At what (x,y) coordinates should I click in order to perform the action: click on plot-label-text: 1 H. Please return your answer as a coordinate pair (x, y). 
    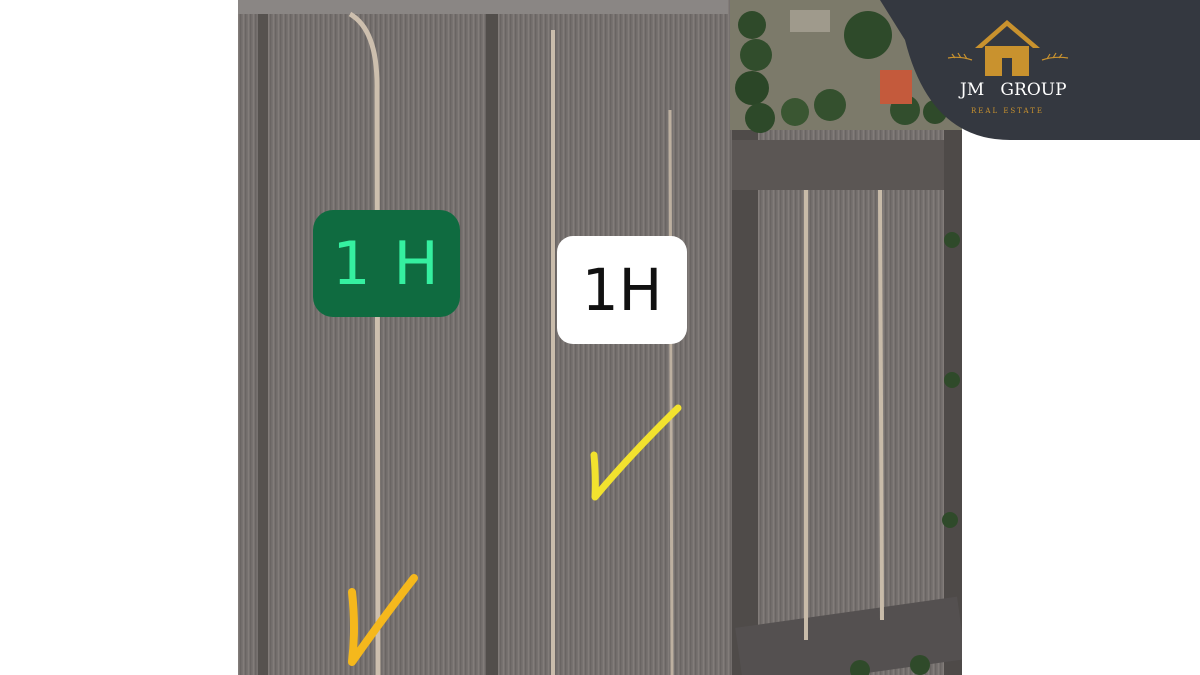
    Looking at the image, I should click on (386, 263).